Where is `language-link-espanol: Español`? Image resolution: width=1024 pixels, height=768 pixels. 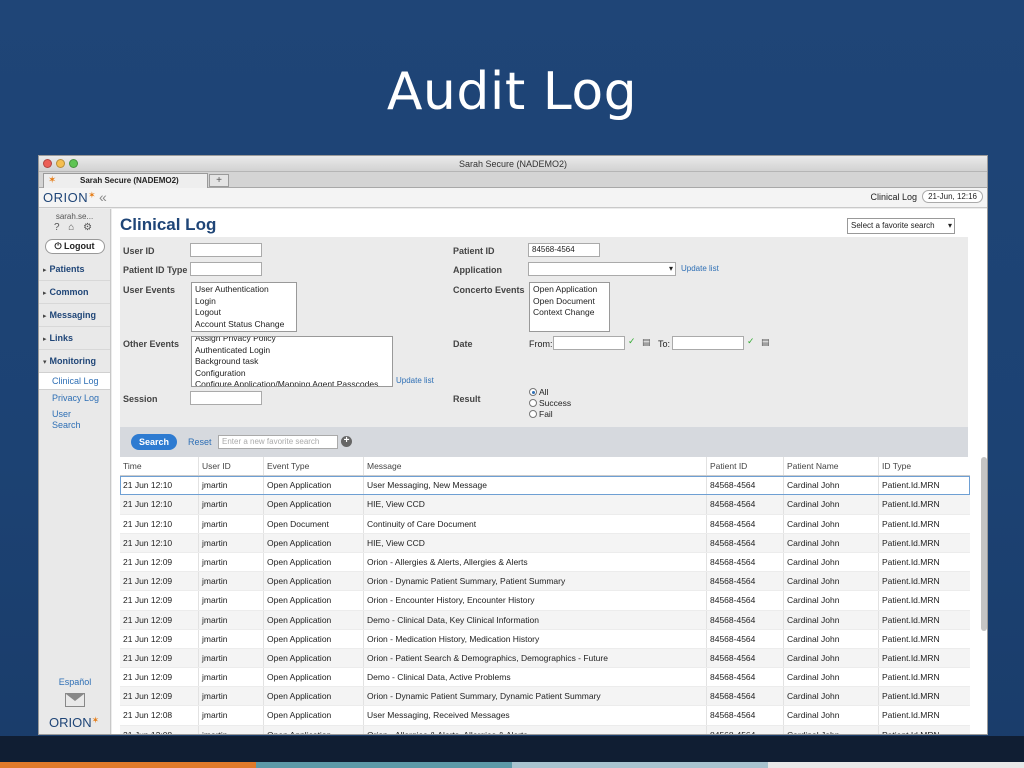
language-link-espanol: Español is located at coordinates (75, 682).